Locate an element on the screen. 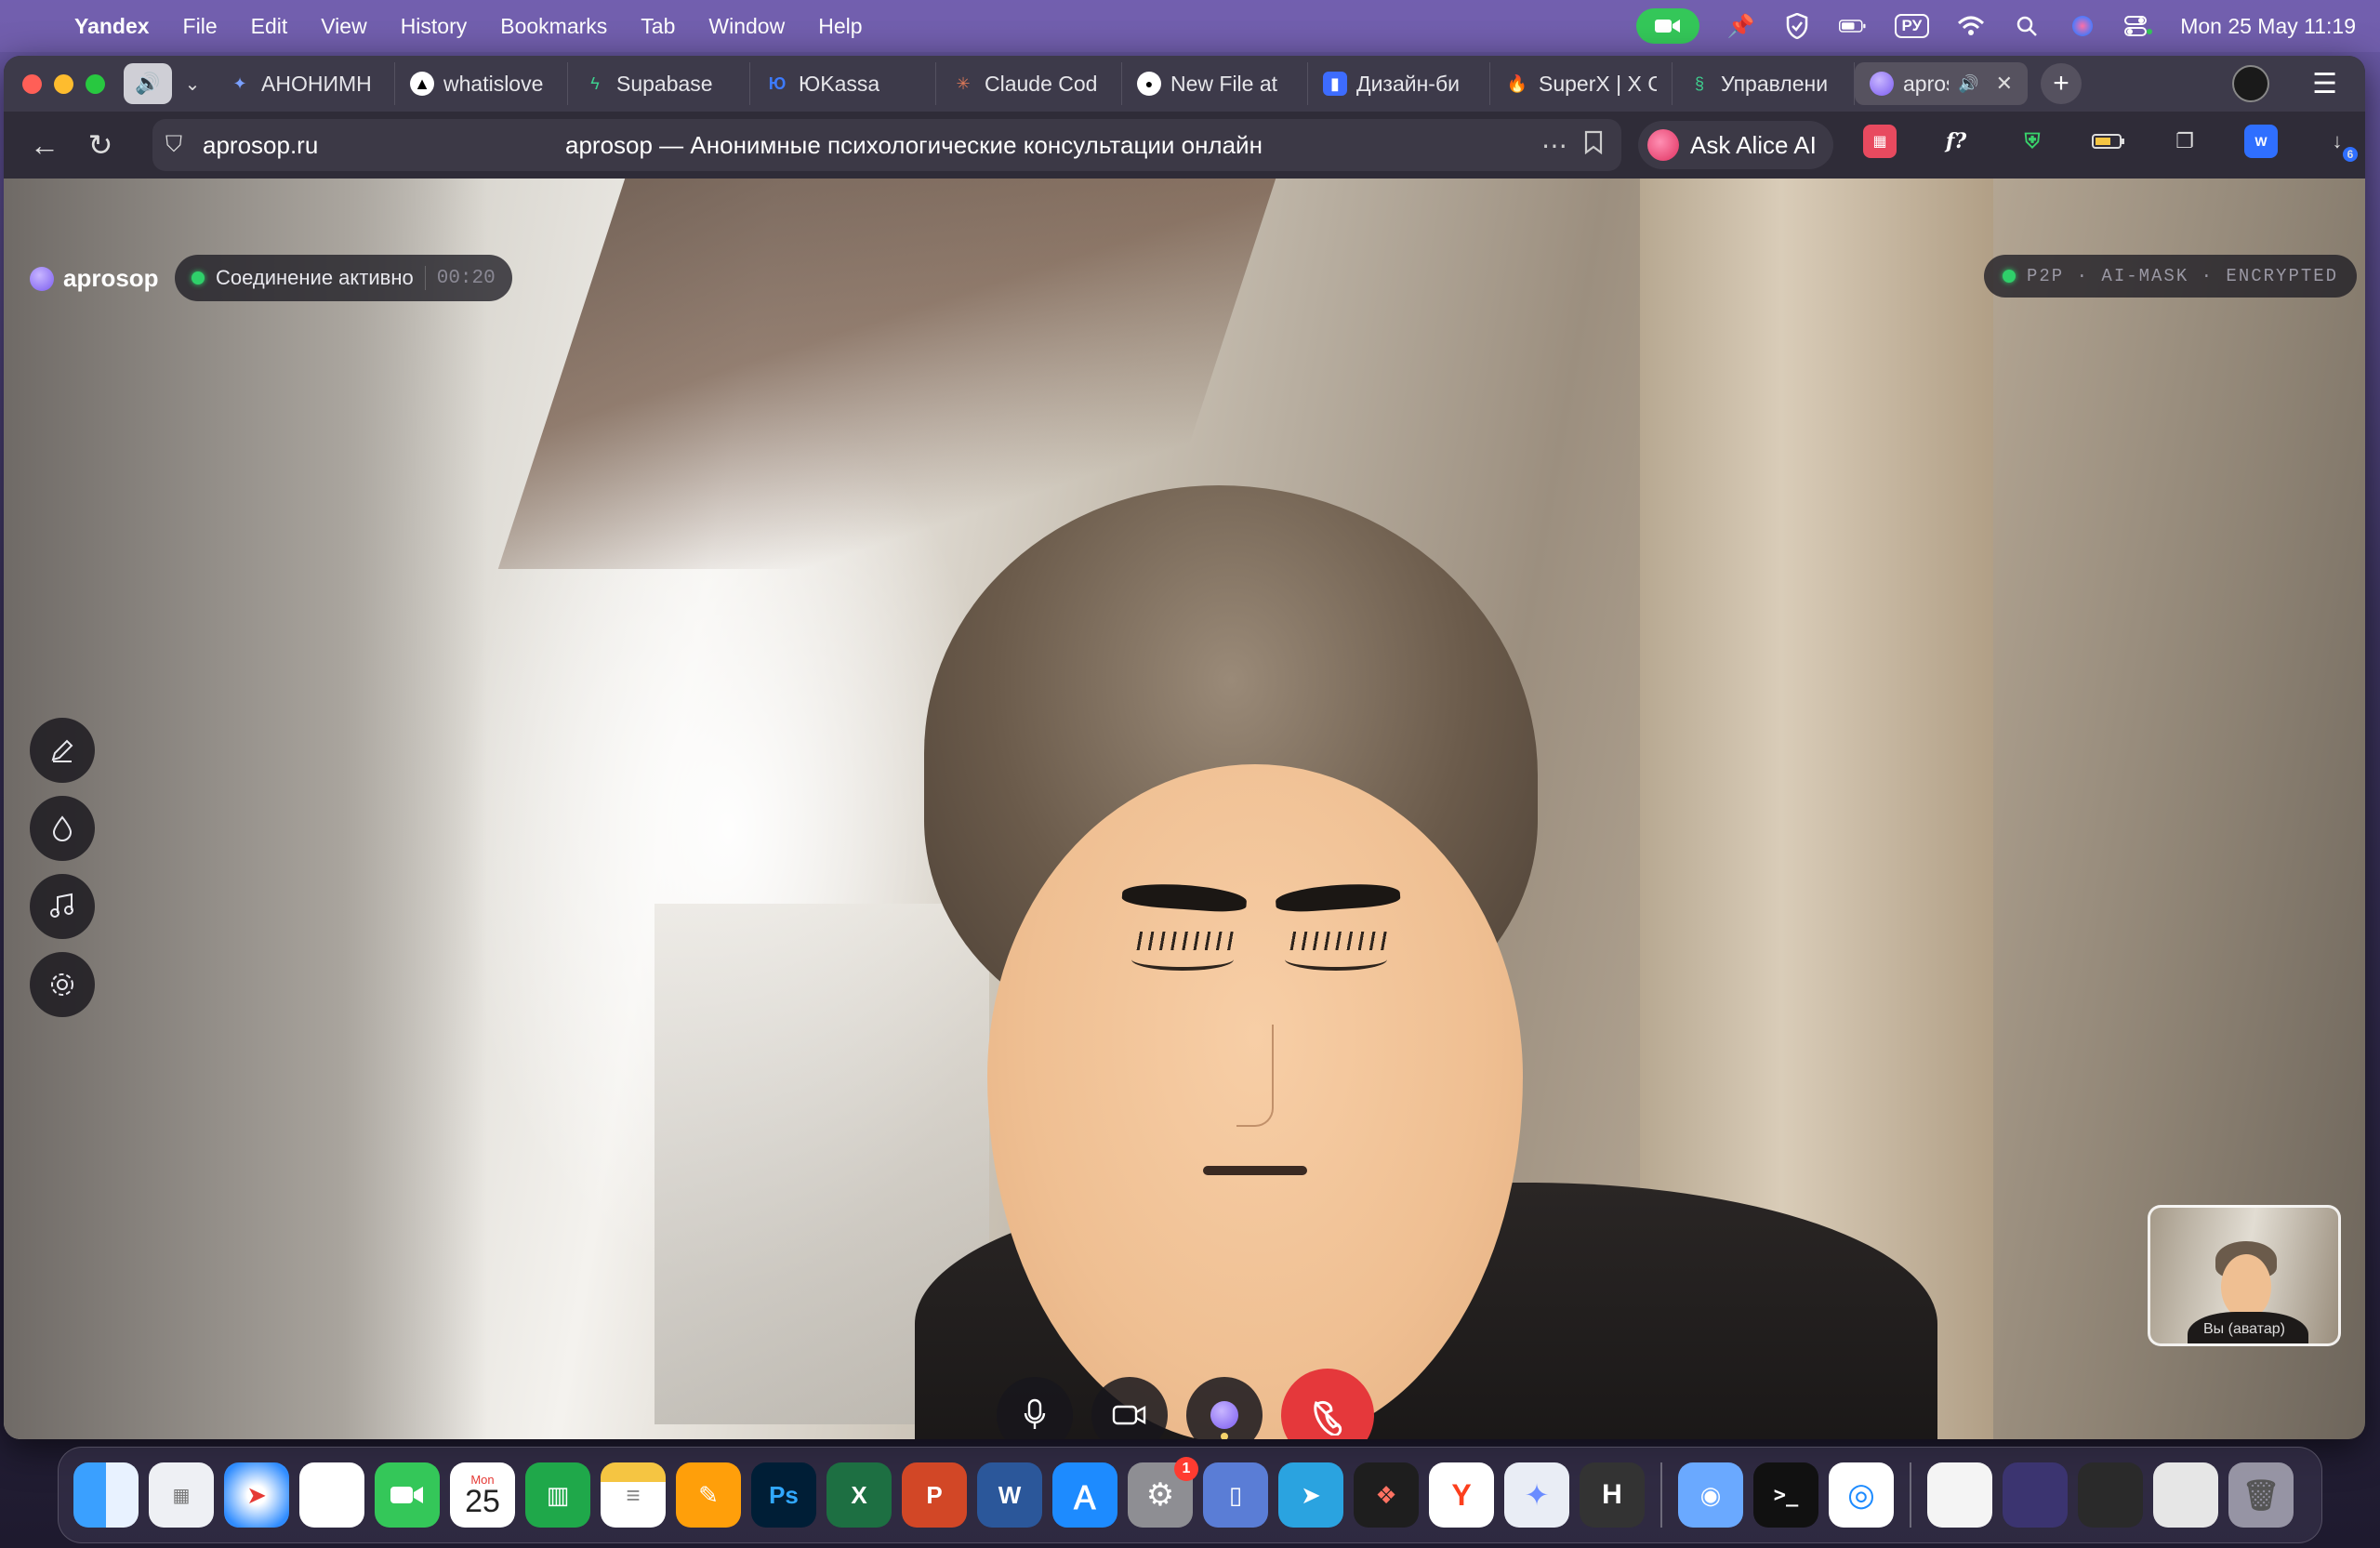 The height and width of the screenshot is (1548, 2380). recent-file-icon is located at coordinates (2185, 1495).